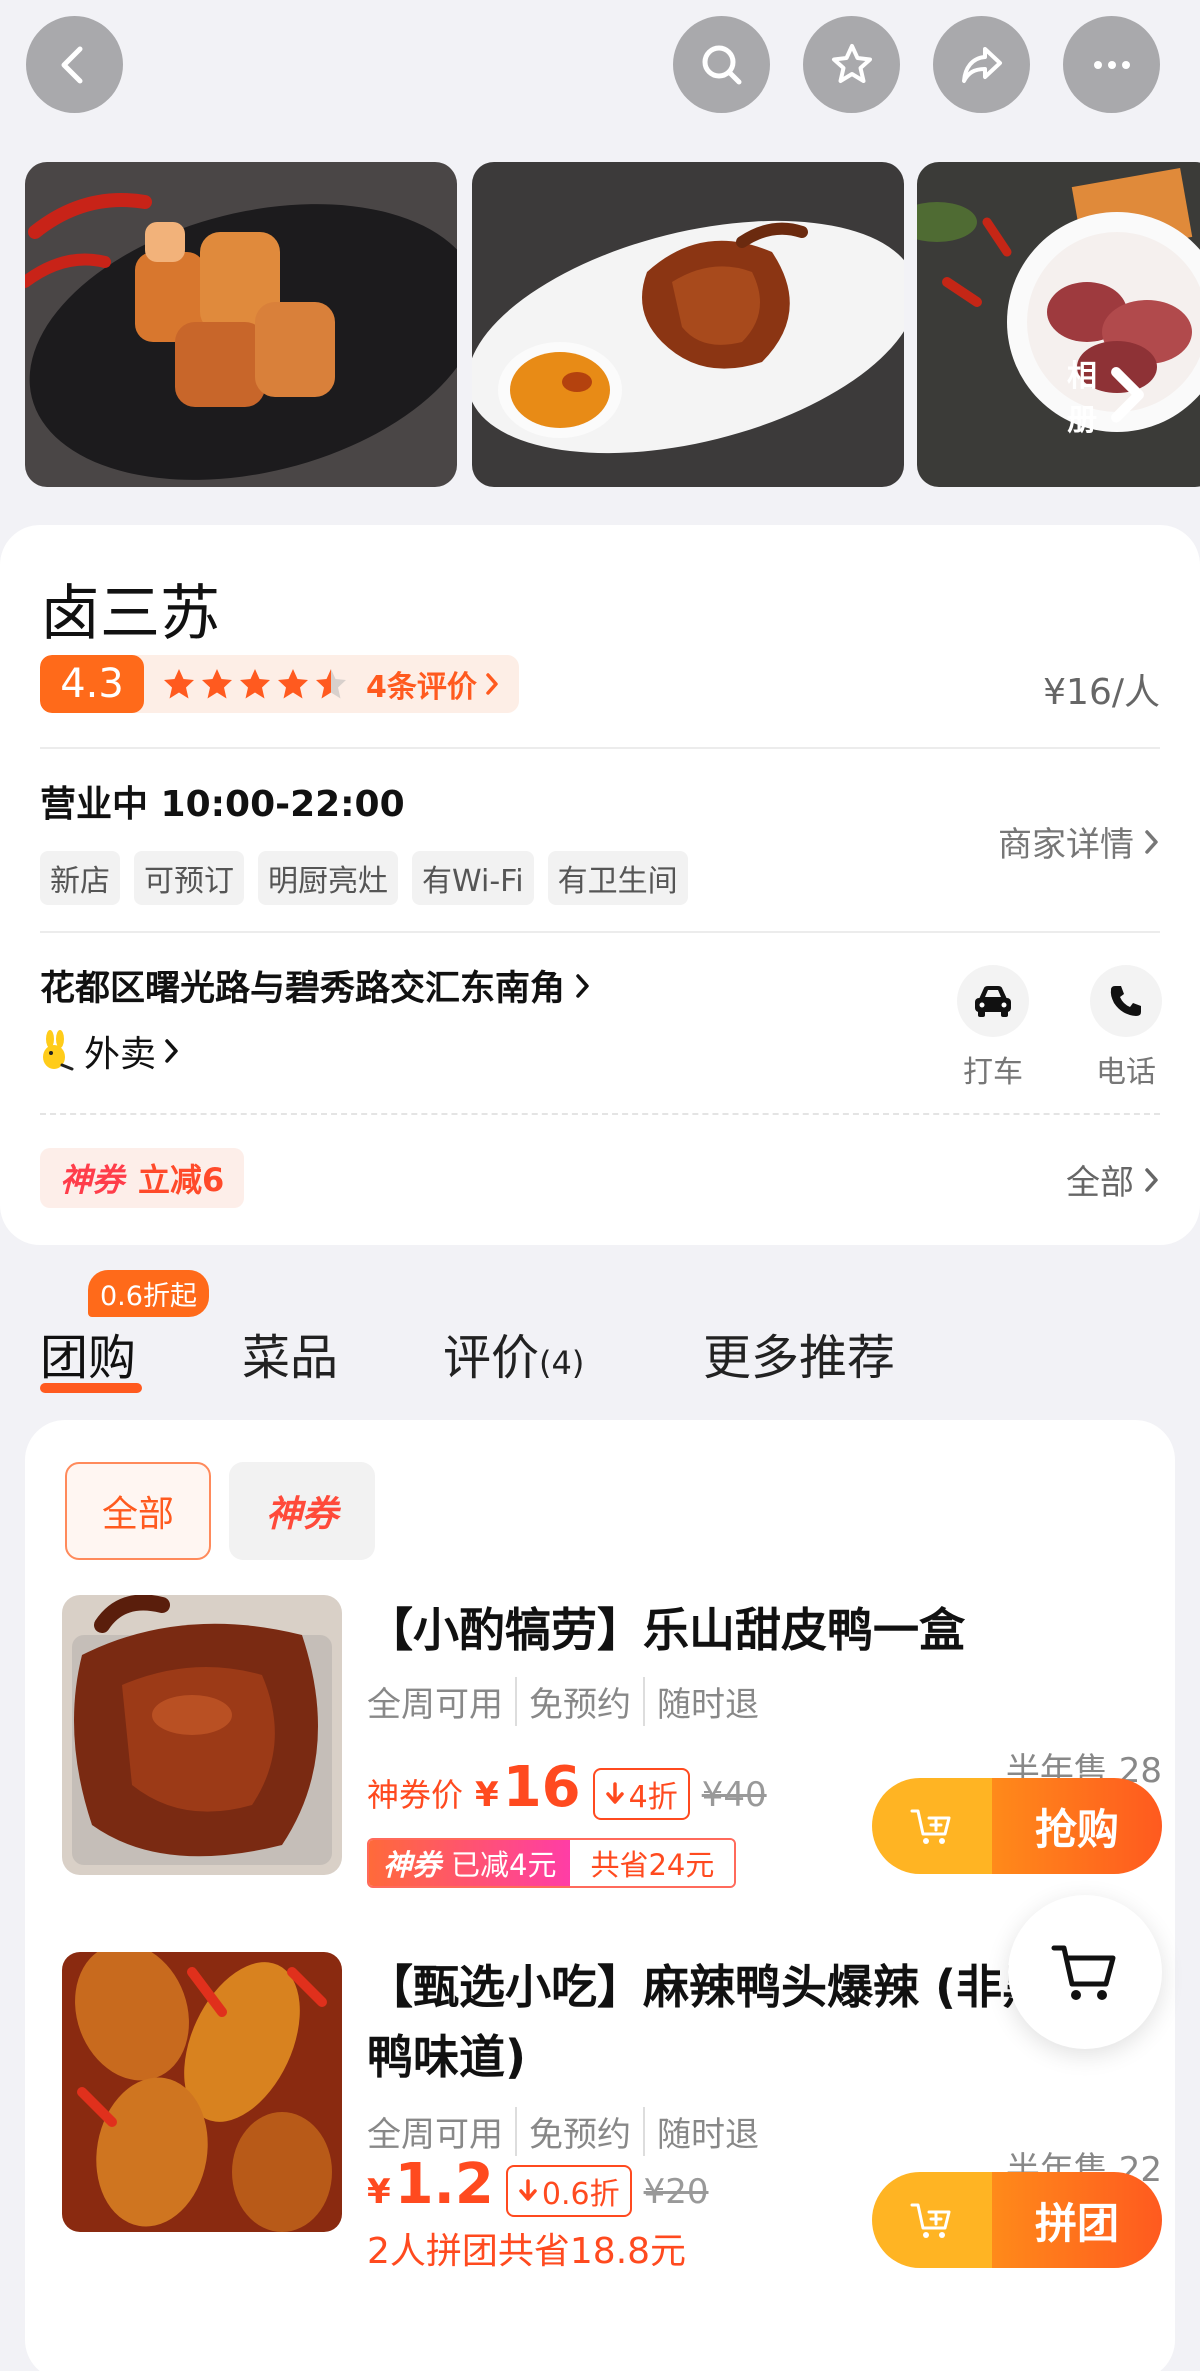 This screenshot has width=1200, height=2371. I want to click on price-value: ¥16, so click(528, 1787).